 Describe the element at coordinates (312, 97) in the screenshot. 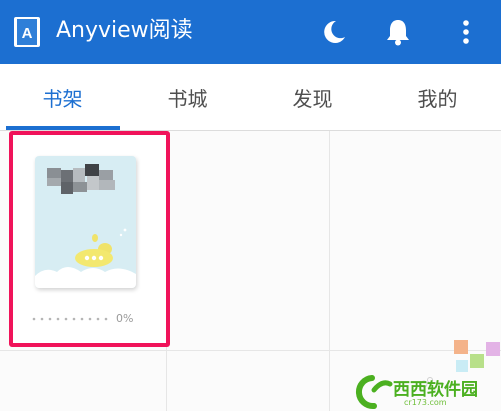

I see `tab-discover: 发现` at that location.